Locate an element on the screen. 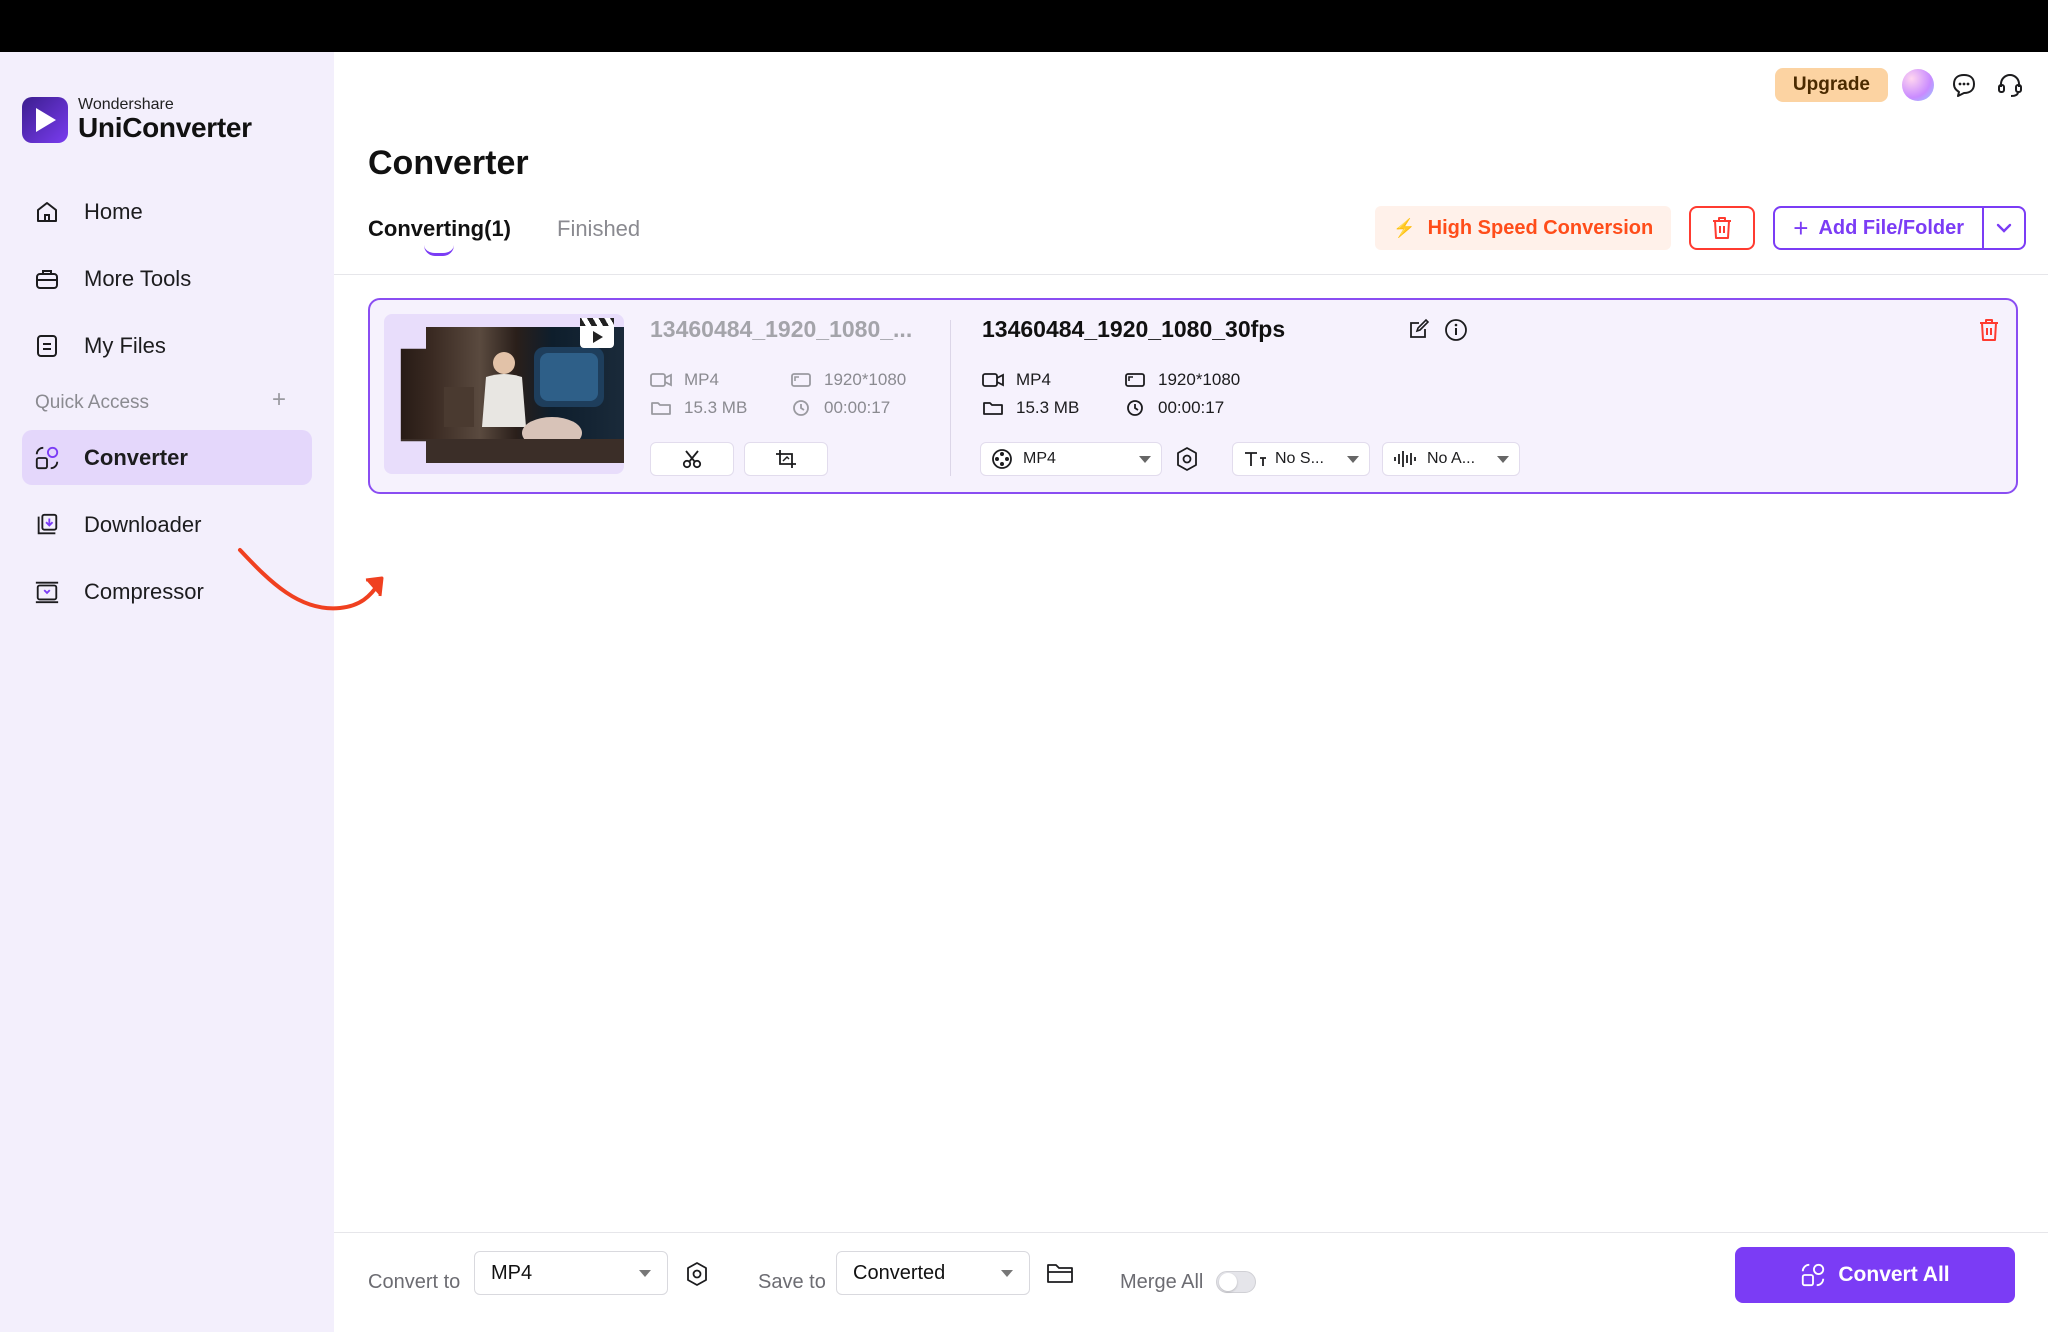  add-file-dropdown-button is located at coordinates (2003, 228).